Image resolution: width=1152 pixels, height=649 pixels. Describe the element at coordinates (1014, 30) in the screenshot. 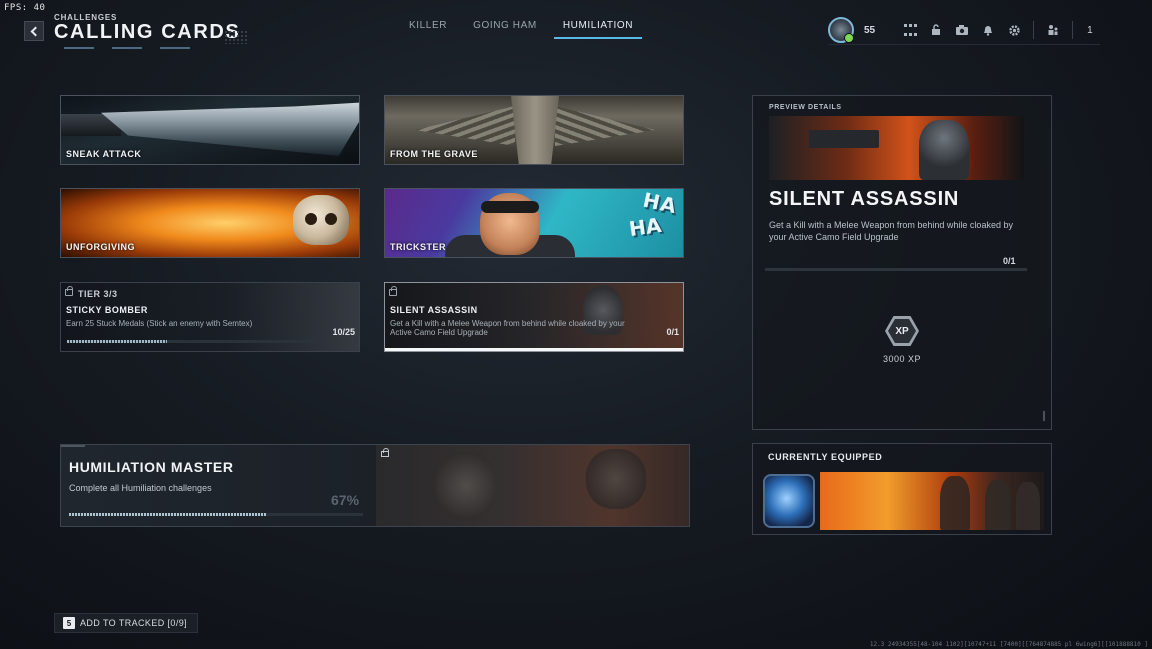

I see `gear-icon` at that location.